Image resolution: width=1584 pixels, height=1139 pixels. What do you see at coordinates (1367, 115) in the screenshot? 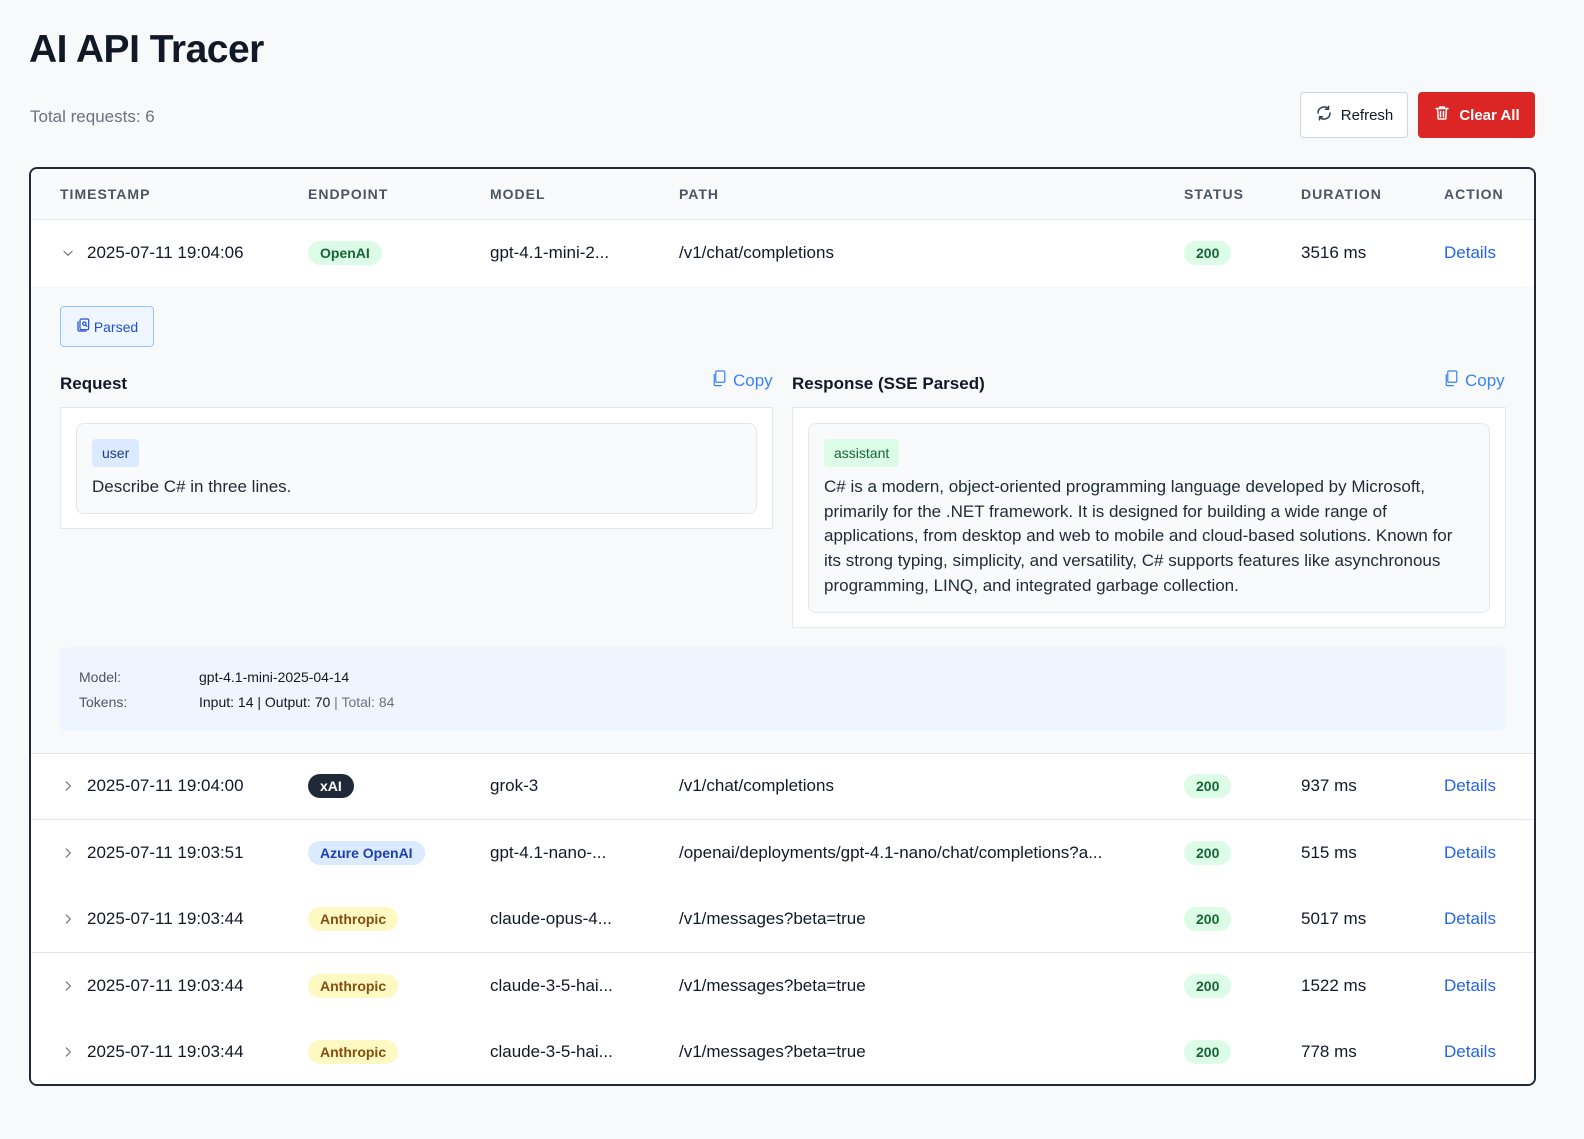
I see `refresh-label: Refresh` at bounding box center [1367, 115].